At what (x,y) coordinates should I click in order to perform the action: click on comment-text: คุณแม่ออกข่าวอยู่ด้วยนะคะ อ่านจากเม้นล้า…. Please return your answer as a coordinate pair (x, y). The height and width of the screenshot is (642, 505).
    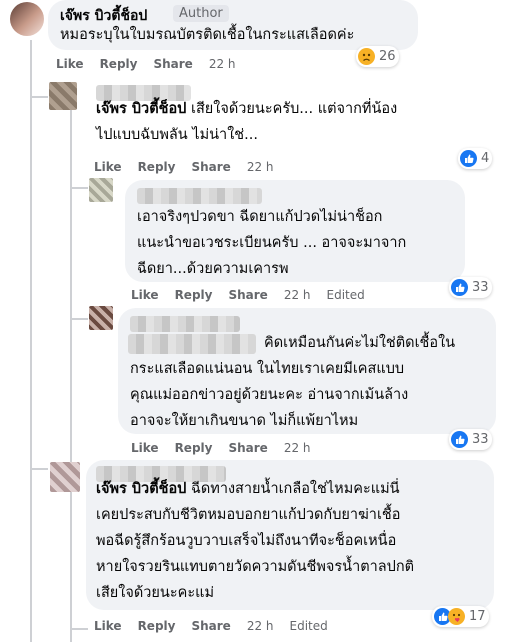
    Looking at the image, I should click on (269, 395).